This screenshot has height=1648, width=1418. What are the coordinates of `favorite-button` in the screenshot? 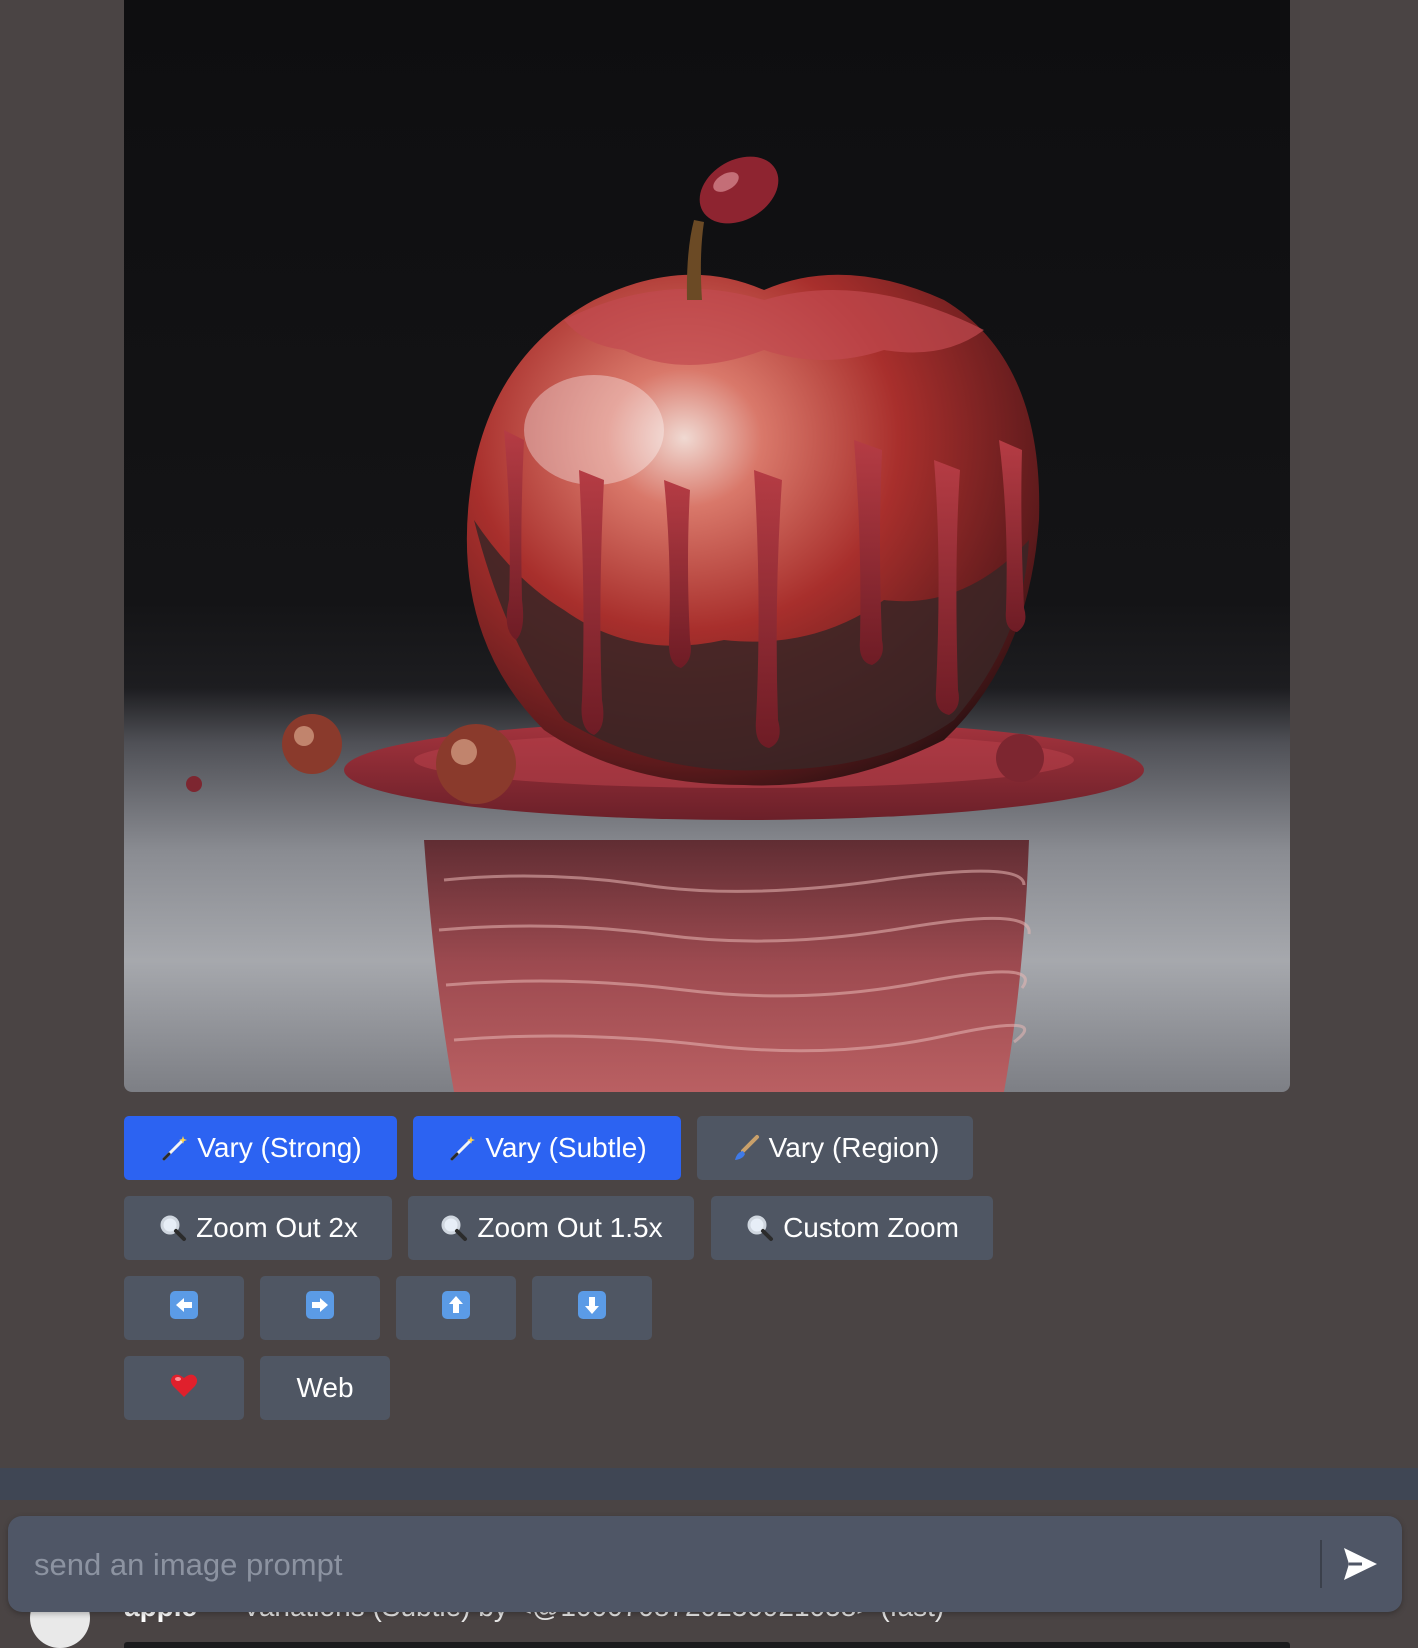 It's located at (184, 1388).